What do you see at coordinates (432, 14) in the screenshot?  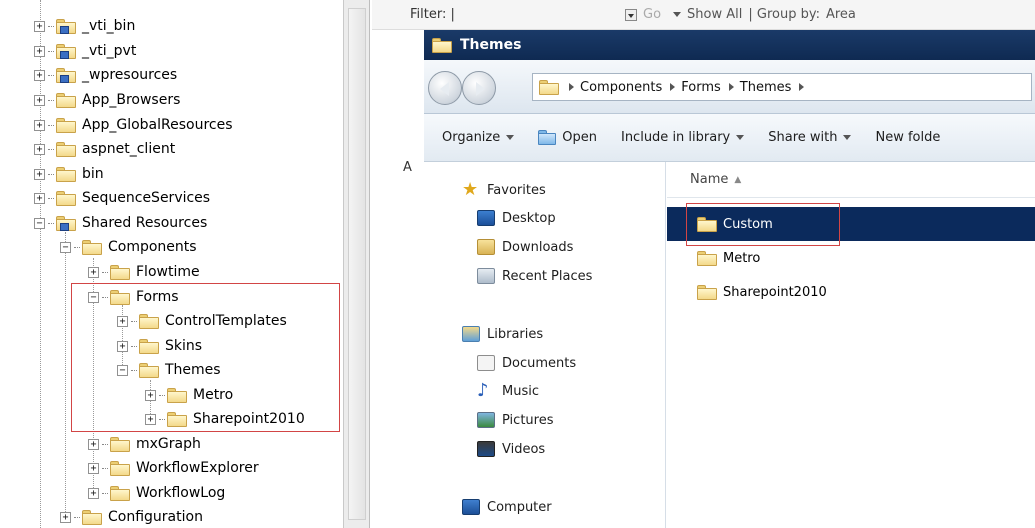 I see `filter-label: Filter: |` at bounding box center [432, 14].